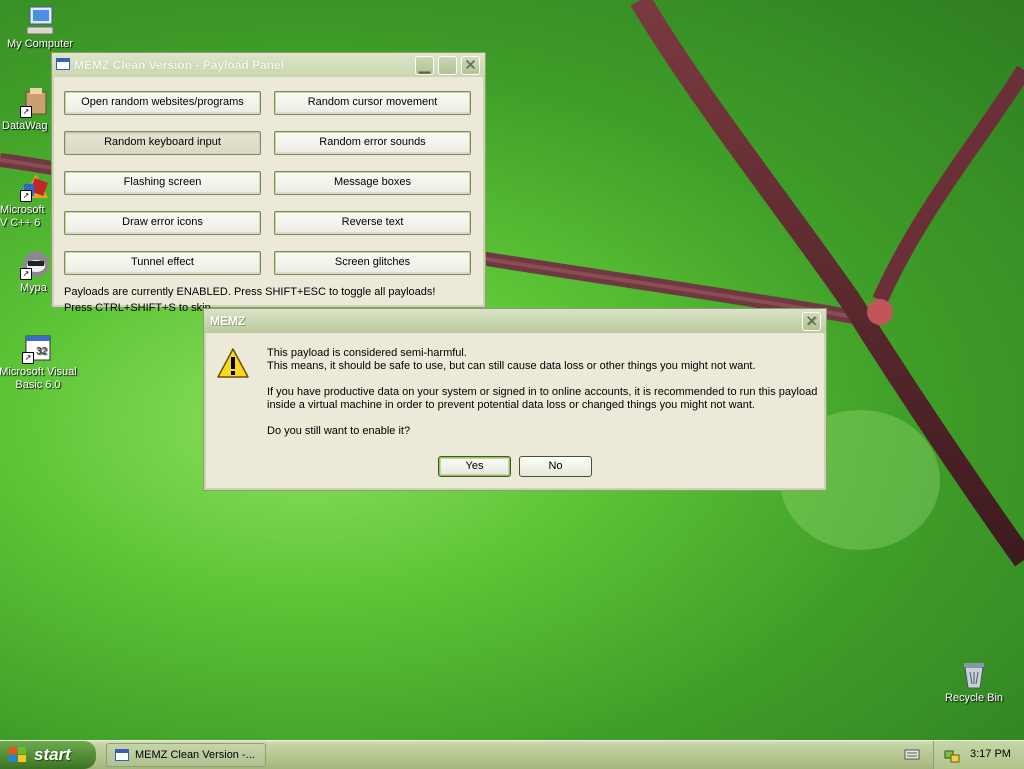  What do you see at coordinates (339, 431) in the screenshot?
I see `dialog-question: Do you still want to enable it?` at bounding box center [339, 431].